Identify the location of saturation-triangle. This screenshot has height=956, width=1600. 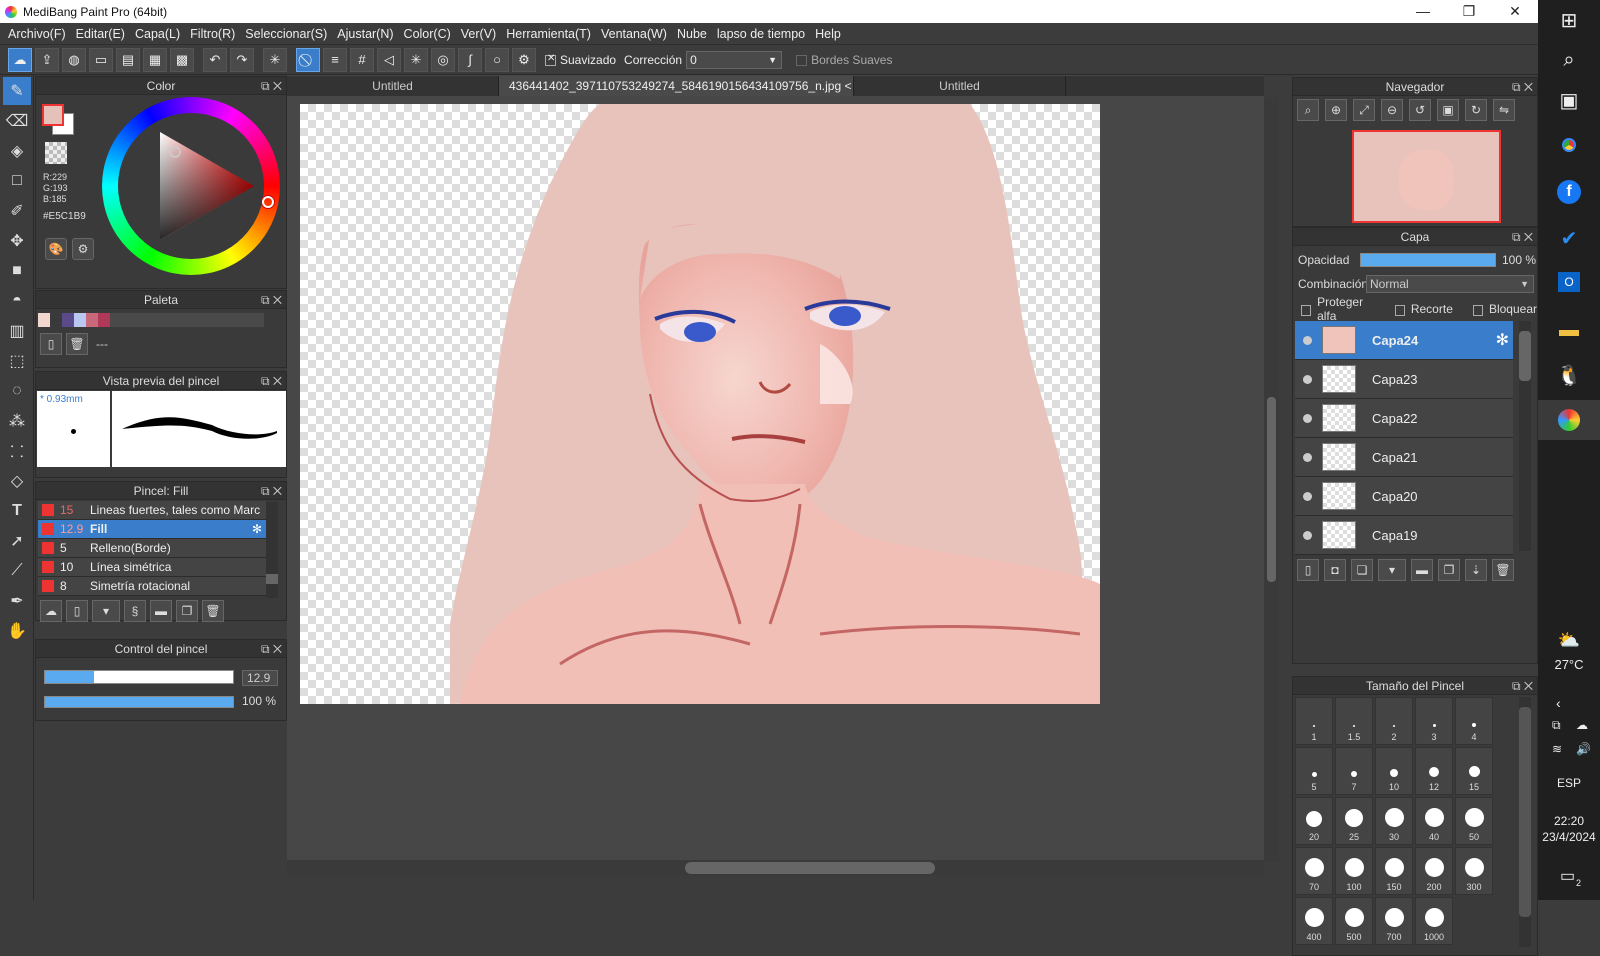
(206, 186).